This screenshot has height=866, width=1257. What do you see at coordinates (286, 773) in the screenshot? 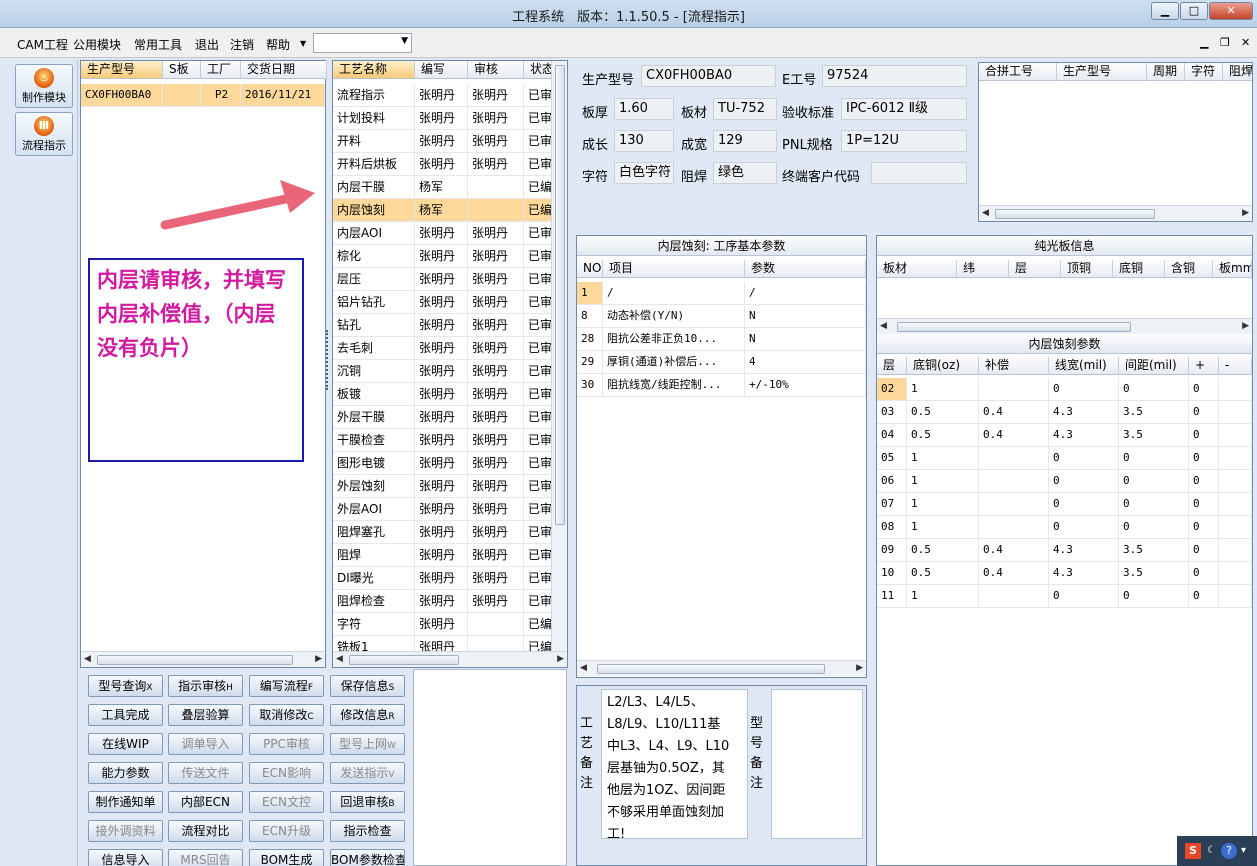
I see `action-button: ECN影响` at bounding box center [286, 773].